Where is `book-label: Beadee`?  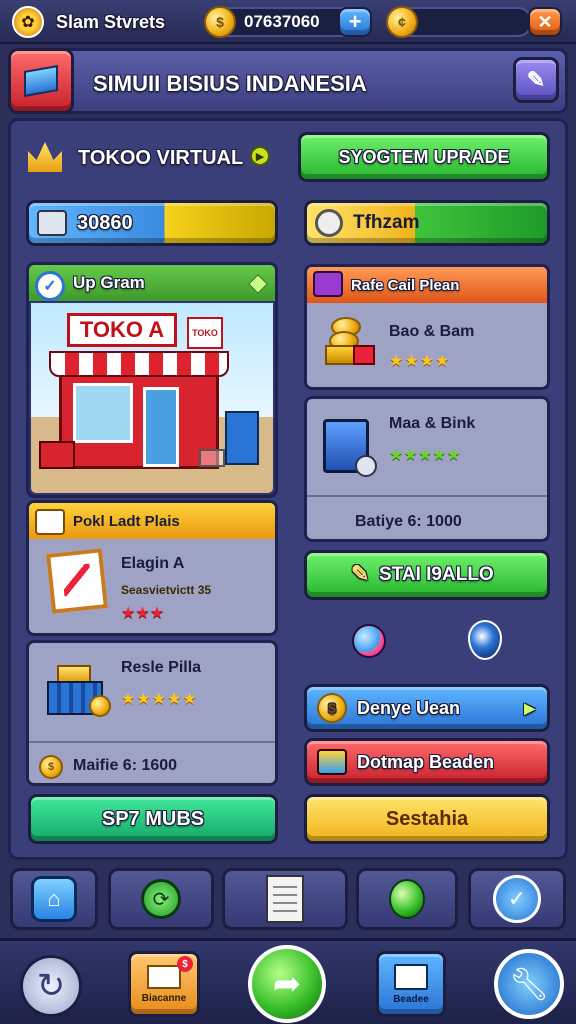
book-label: Beadee is located at coordinates (411, 999).